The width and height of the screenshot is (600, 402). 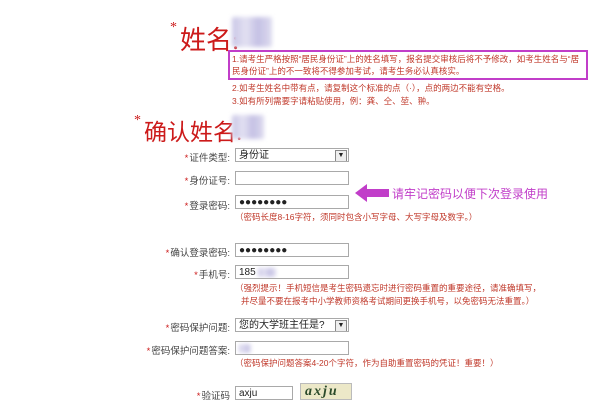 What do you see at coordinates (292, 178) in the screenshot?
I see `id-number-input` at bounding box center [292, 178].